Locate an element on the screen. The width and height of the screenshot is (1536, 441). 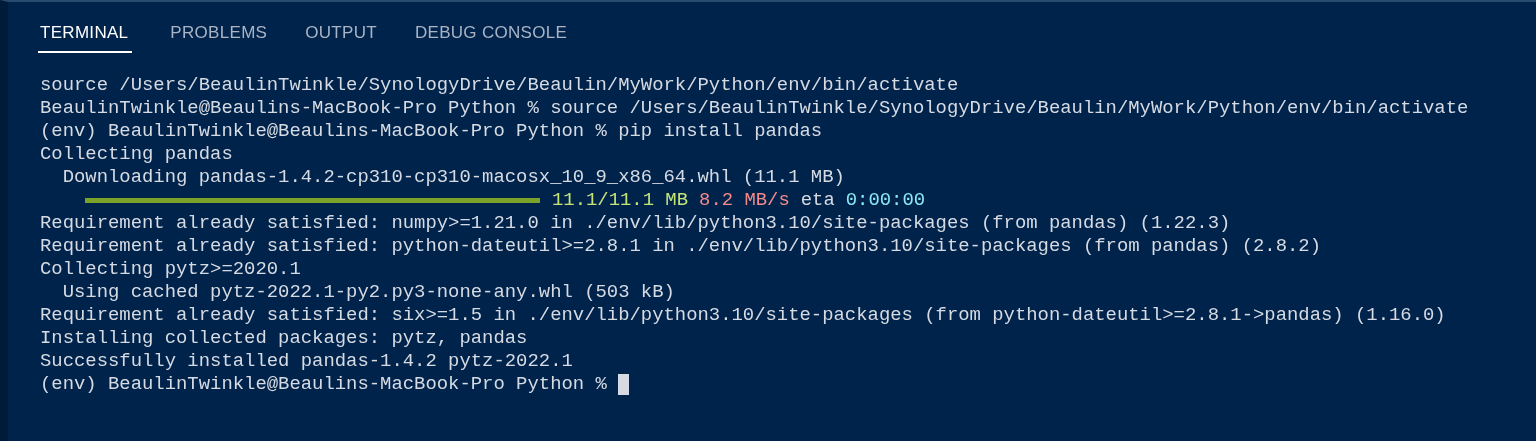
panel-tab: OUTPUT is located at coordinates (341, 35).